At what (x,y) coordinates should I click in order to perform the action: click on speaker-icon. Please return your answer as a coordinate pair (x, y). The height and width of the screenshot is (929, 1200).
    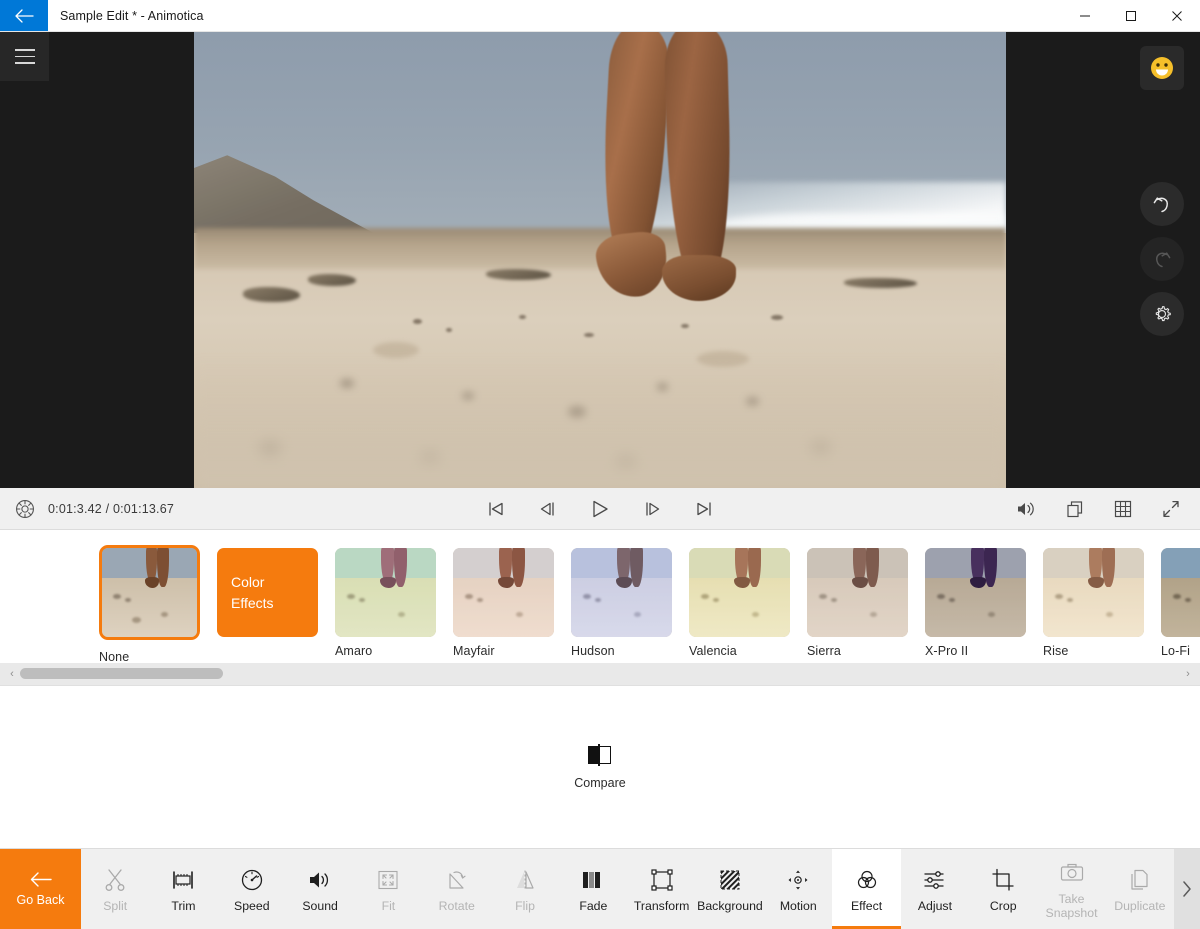
    Looking at the image, I should click on (1026, 508).